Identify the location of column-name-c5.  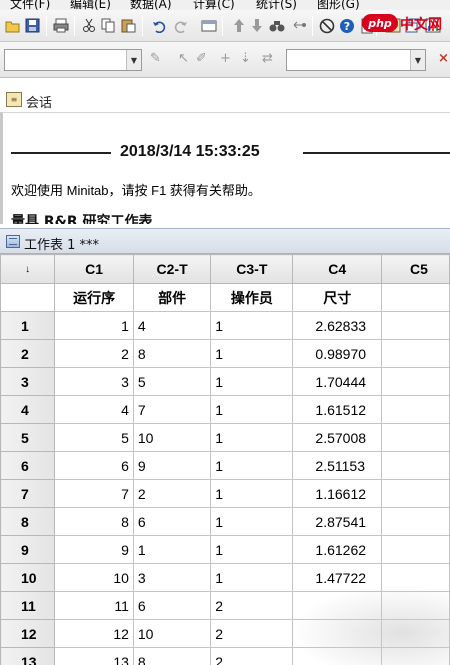
(415, 297).